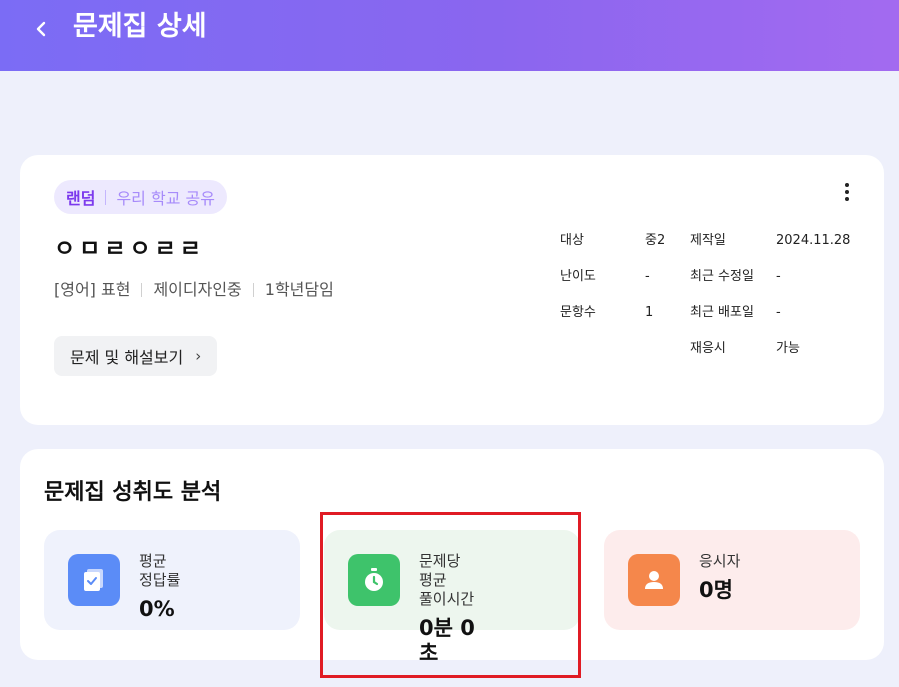 The width and height of the screenshot is (899, 687). What do you see at coordinates (198, 356) in the screenshot?
I see `chevron-right-icon: ›` at bounding box center [198, 356].